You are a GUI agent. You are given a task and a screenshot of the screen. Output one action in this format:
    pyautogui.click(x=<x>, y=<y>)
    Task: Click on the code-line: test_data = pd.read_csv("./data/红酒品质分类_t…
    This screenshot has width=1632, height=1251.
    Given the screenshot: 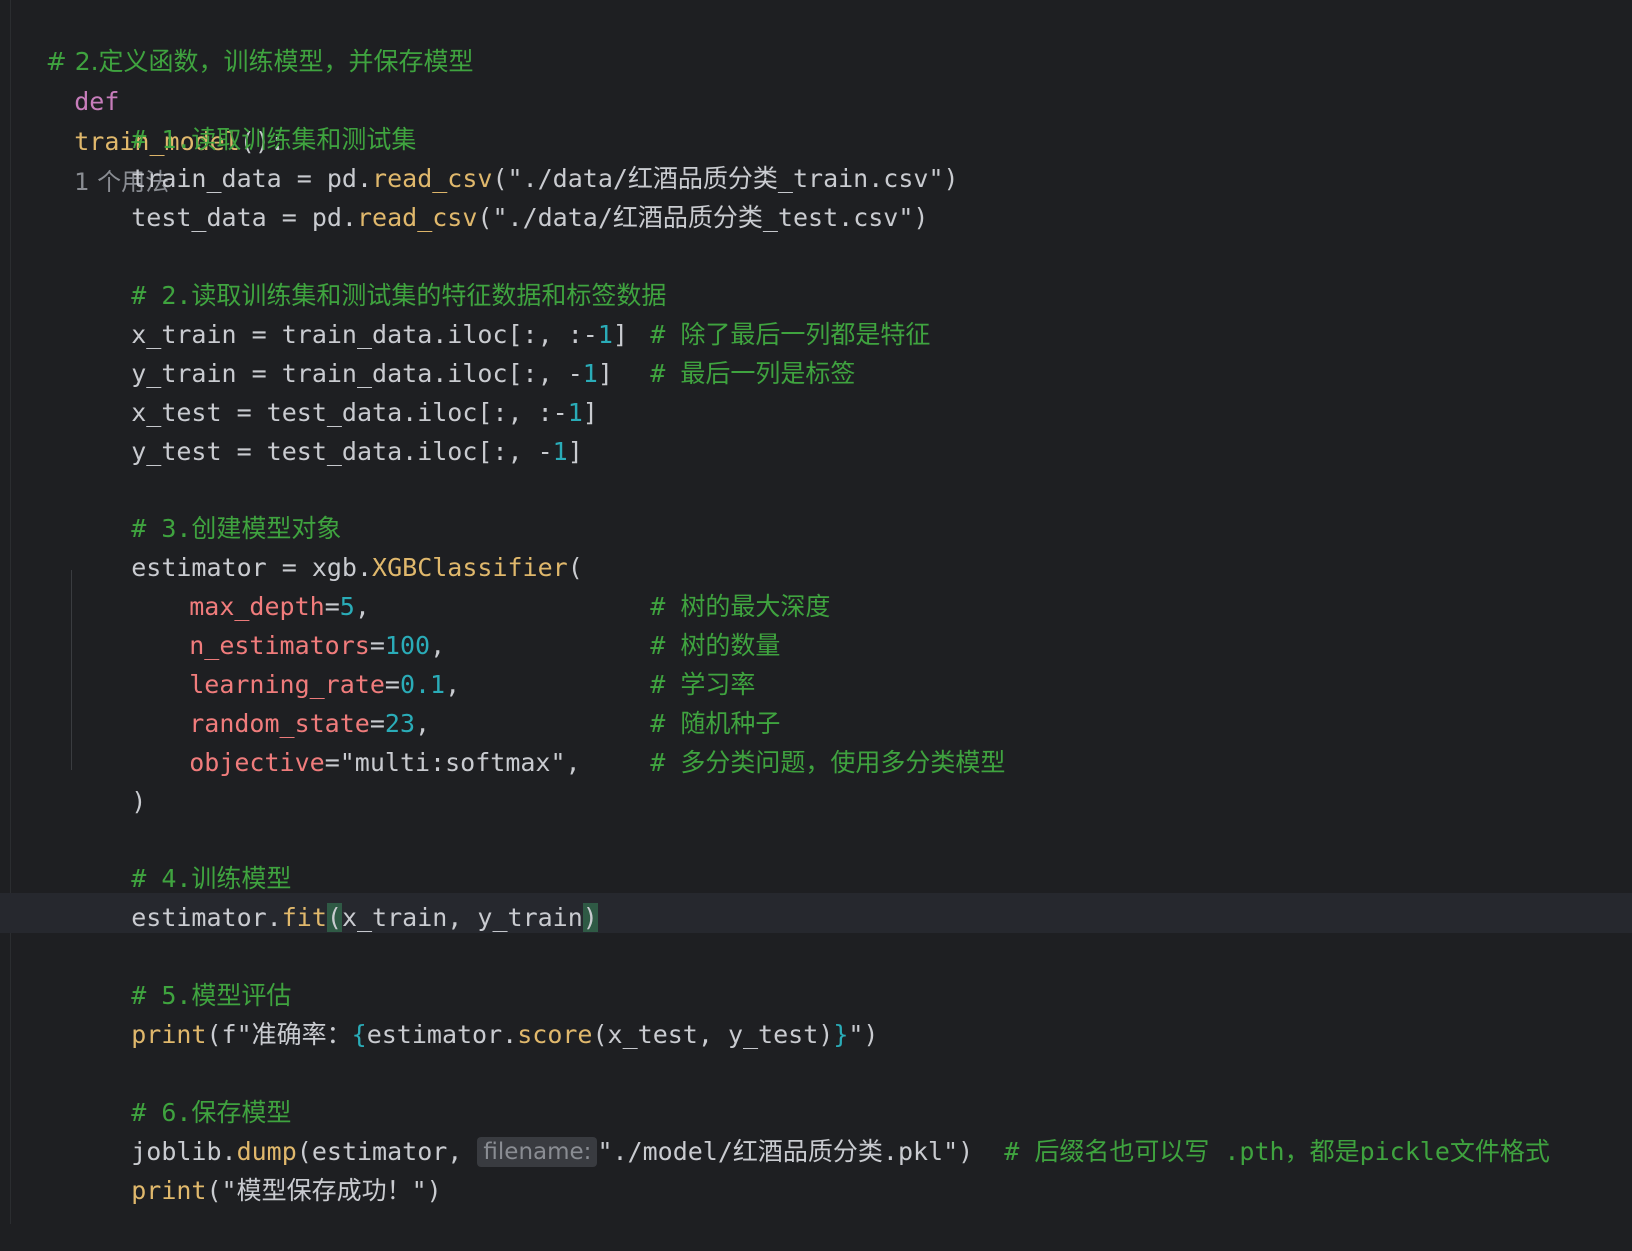 What is the action you would take?
    pyautogui.click(x=499, y=195)
    